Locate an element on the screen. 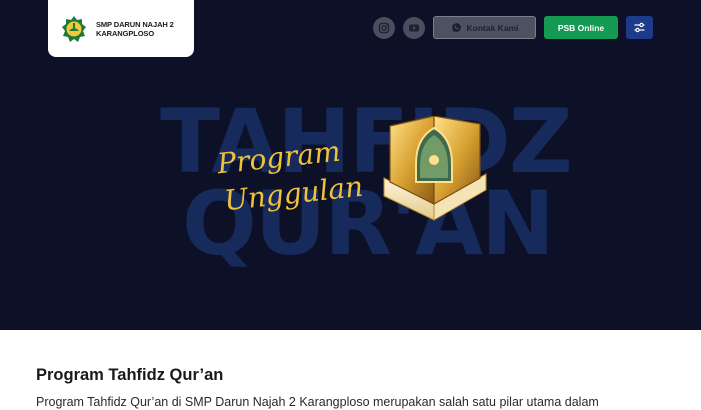 The width and height of the screenshot is (701, 410). school-logo-card: SMP DARUN NAJAH 2 KARANGPLOSO is located at coordinates (121, 28).